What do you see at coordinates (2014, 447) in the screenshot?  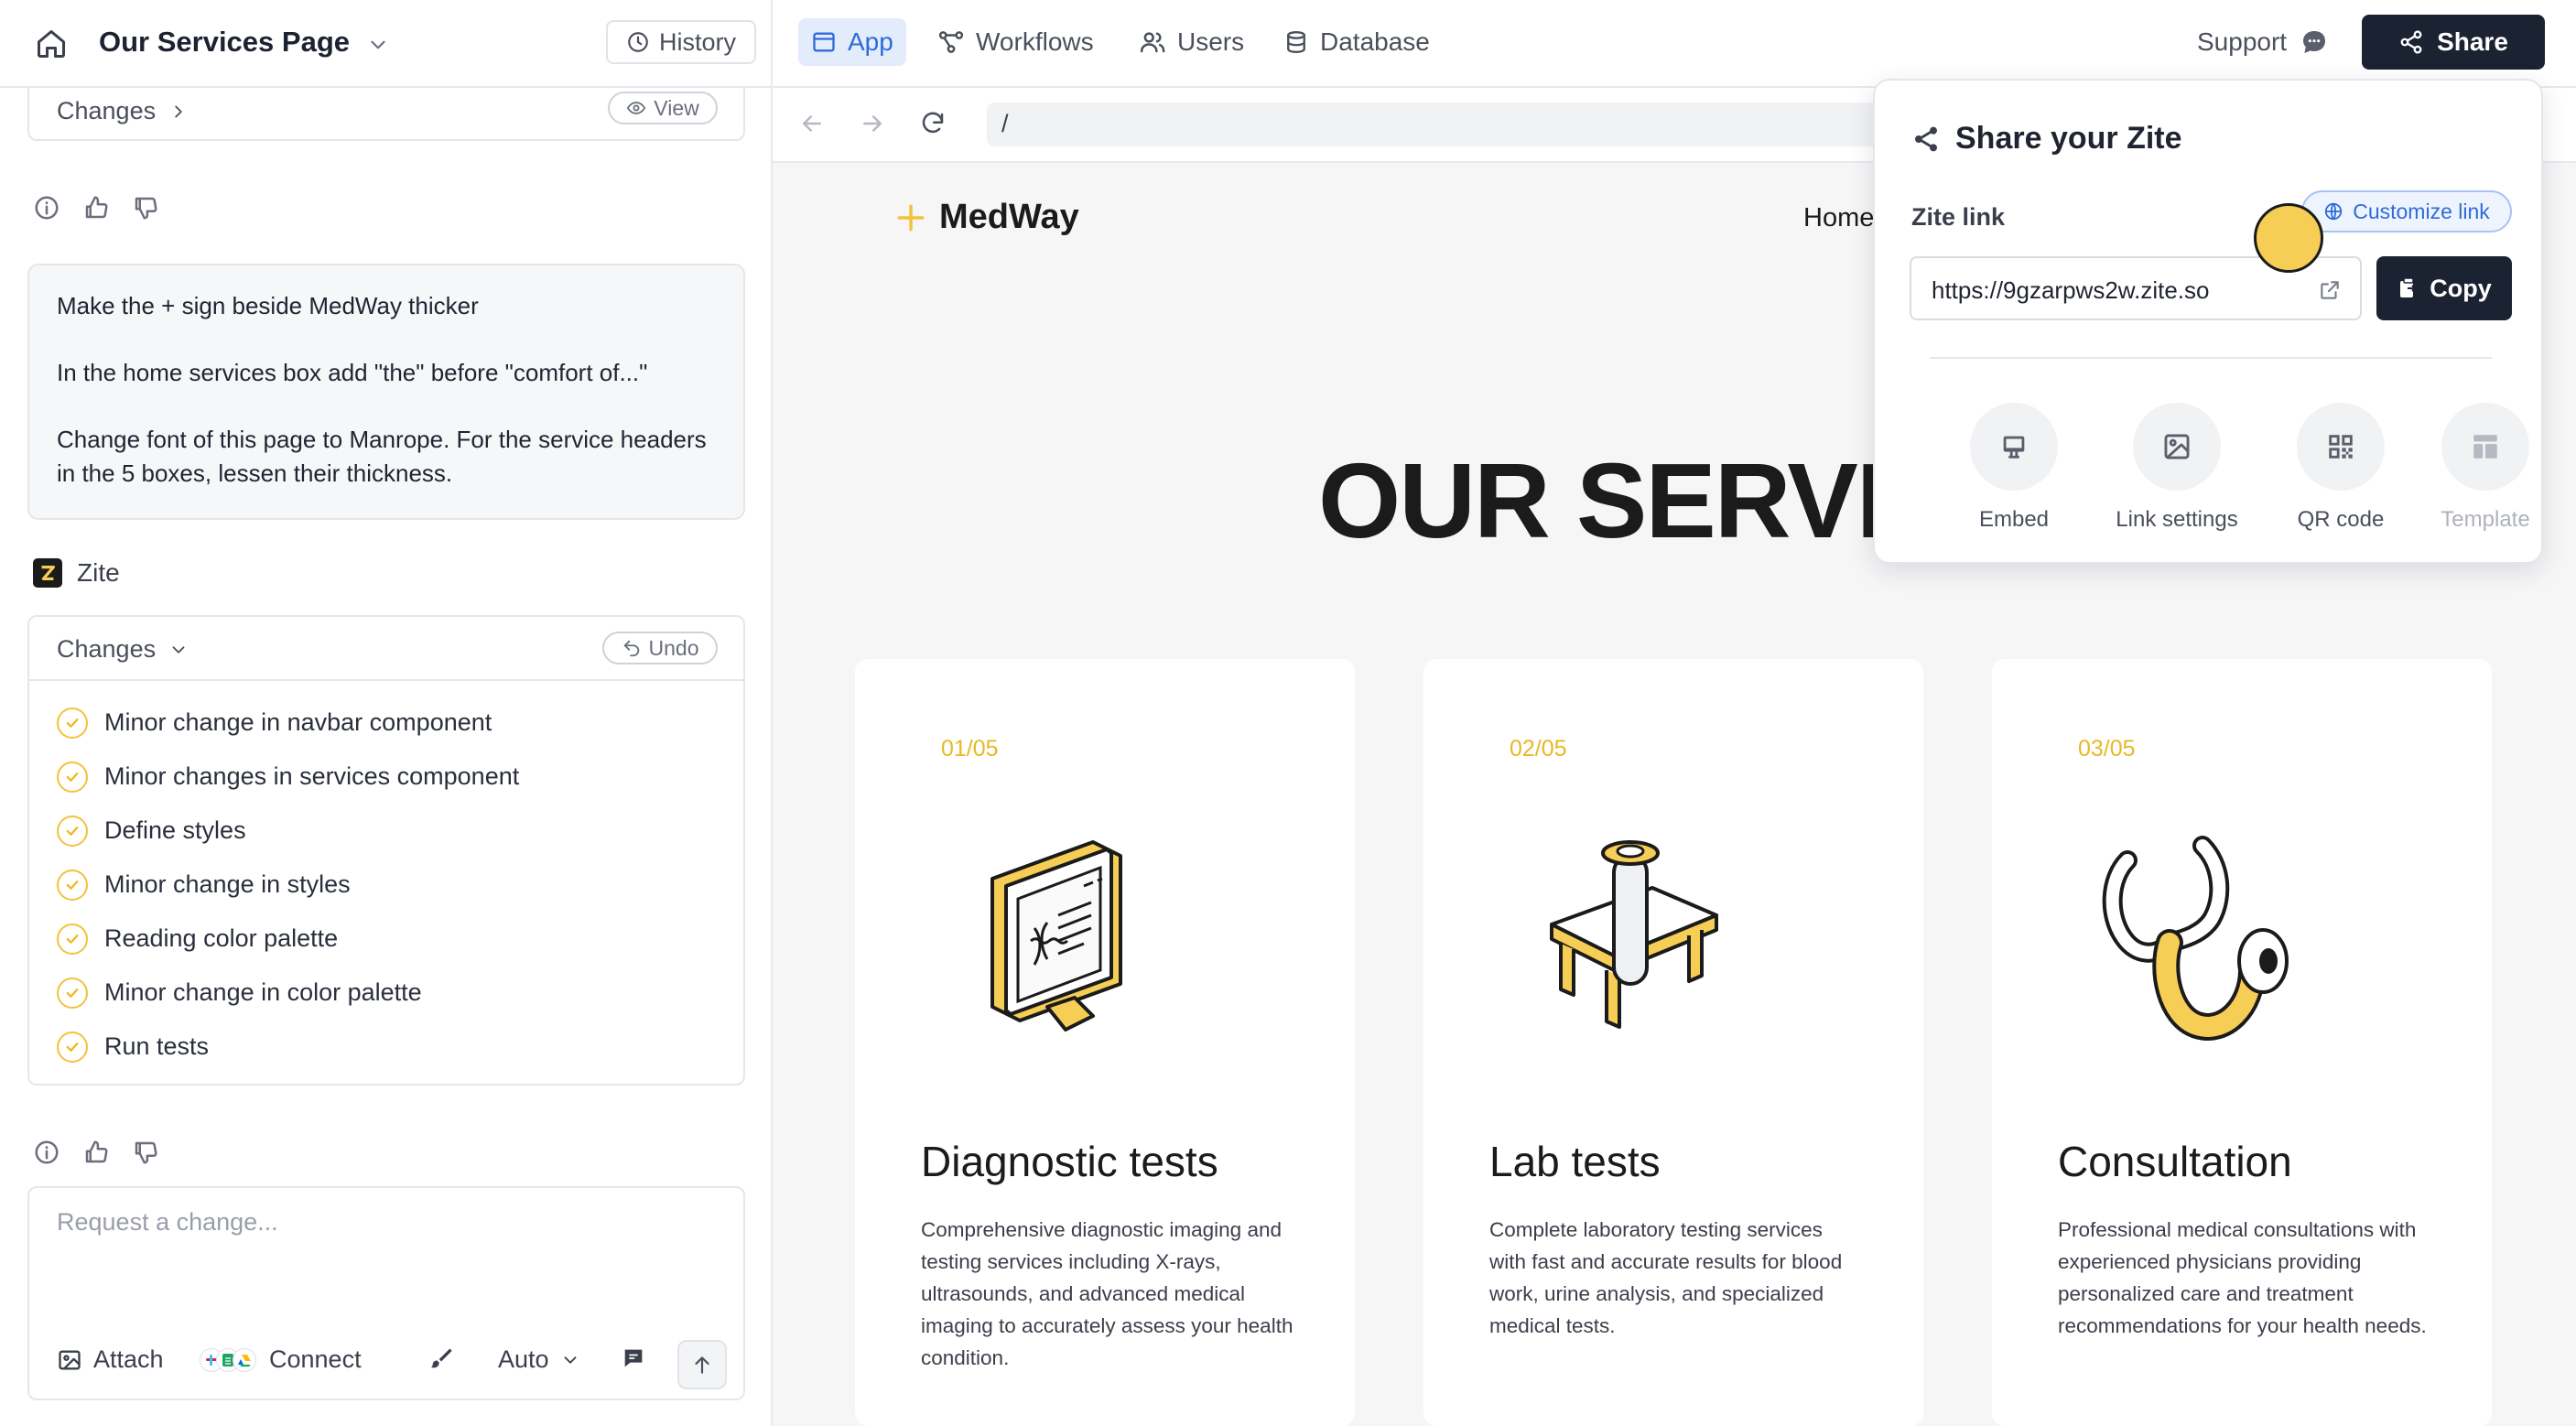 I see `monitor-icon` at bounding box center [2014, 447].